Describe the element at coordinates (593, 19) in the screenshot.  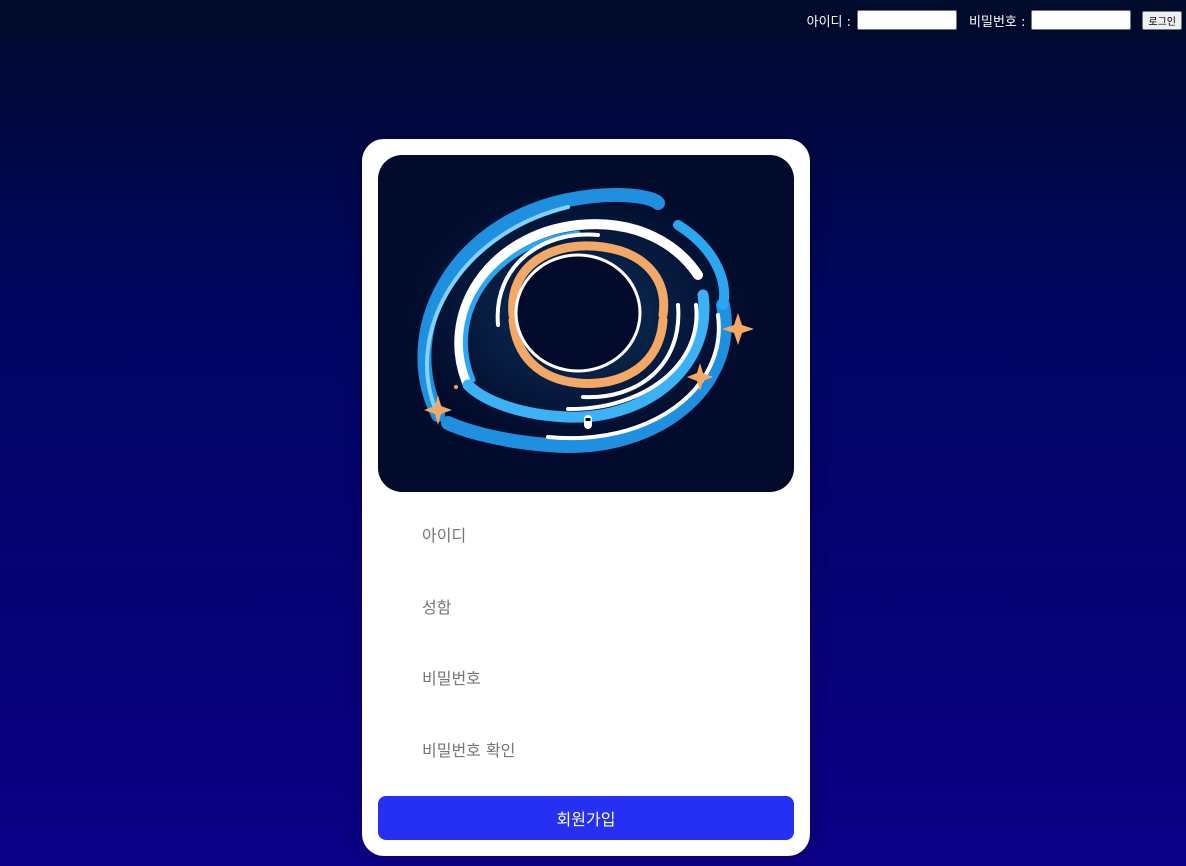
I see `top-bar: 아이디 : 비밀번호 : 로그인` at that location.